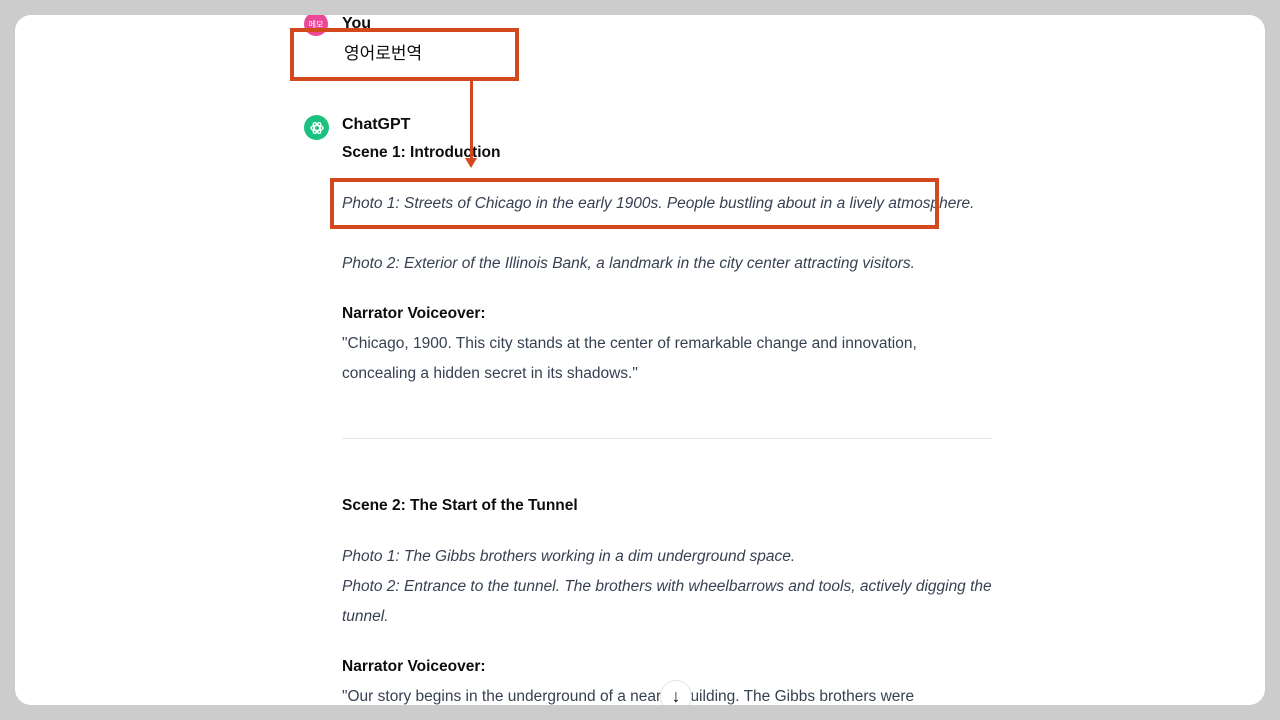  Describe the element at coordinates (414, 313) in the screenshot. I see `scene1-voiceover-label: Narrator Voiceover:` at that location.